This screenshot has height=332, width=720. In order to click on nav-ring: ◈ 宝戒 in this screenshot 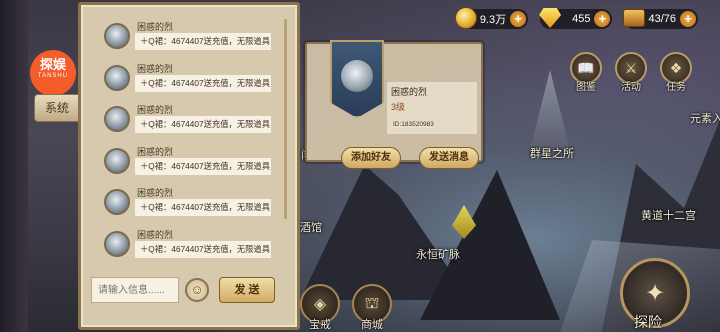, I will do `click(320, 308)`.